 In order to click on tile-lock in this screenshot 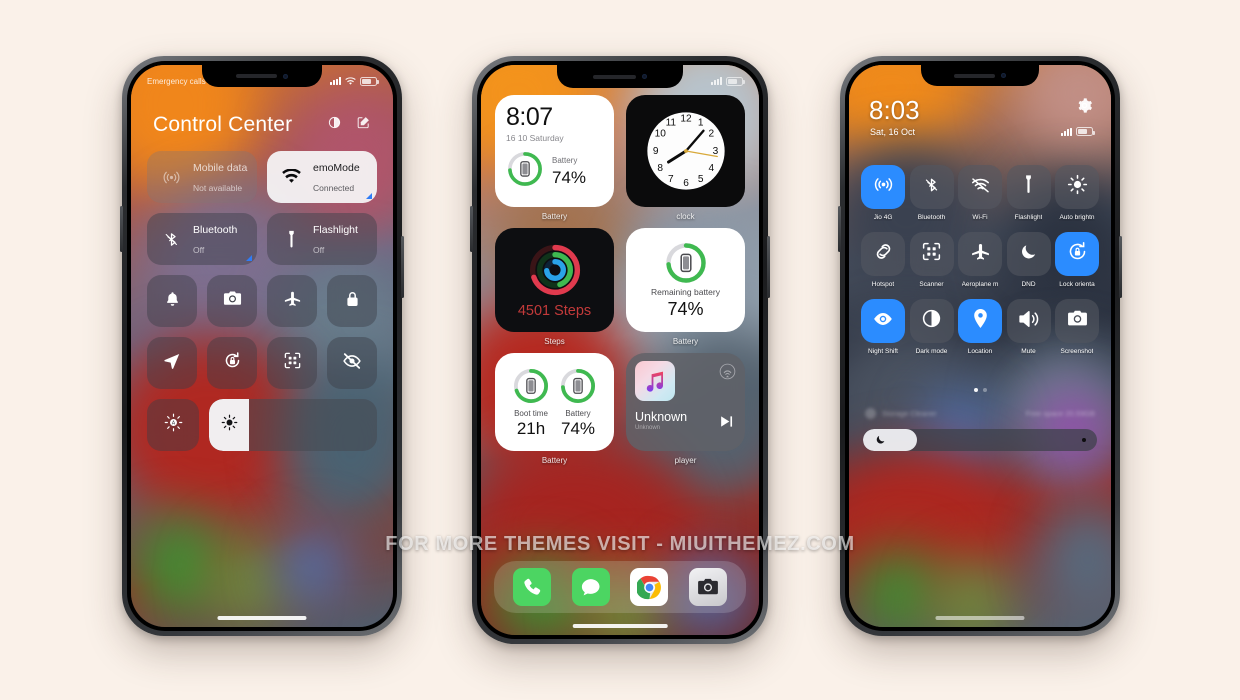, I will do `click(352, 301)`.